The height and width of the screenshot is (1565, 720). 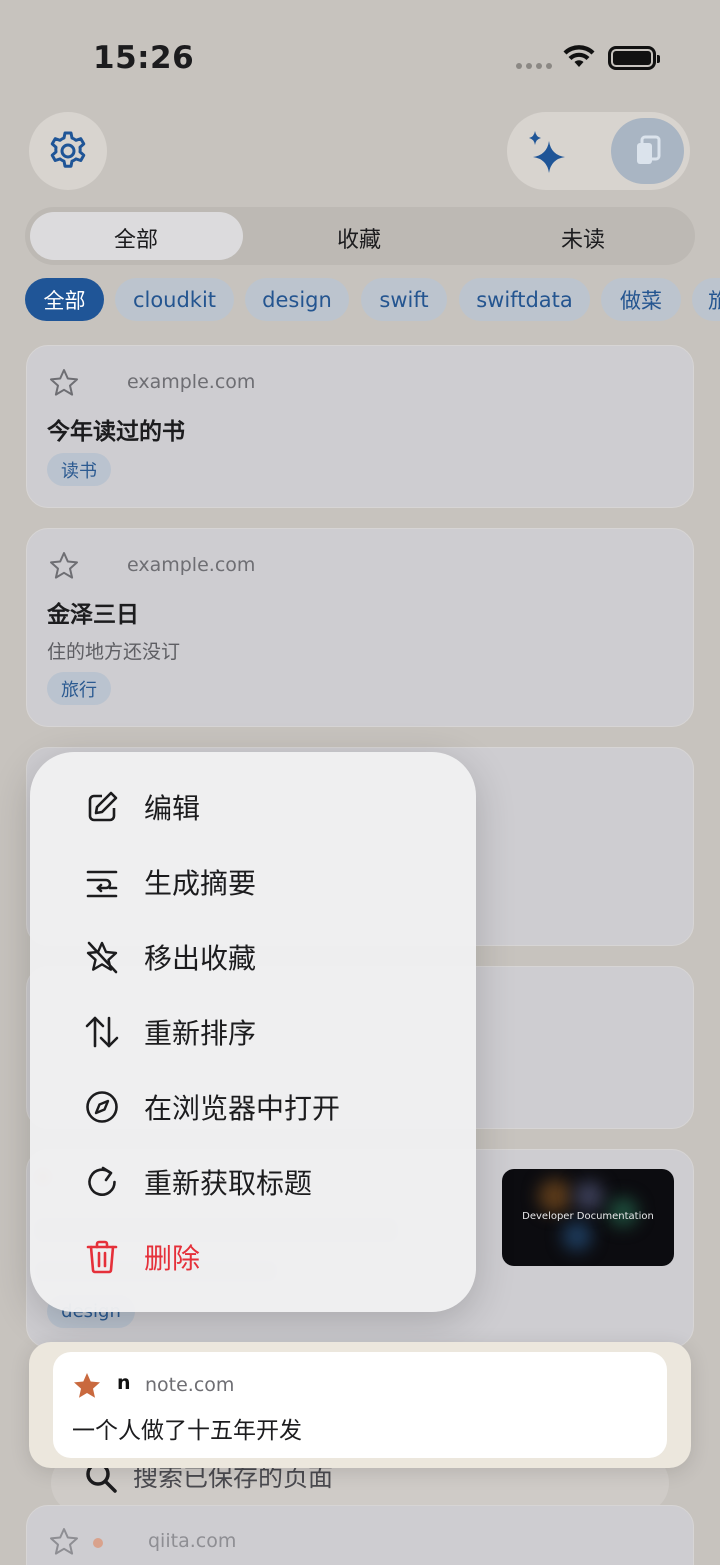 What do you see at coordinates (190, 1385) in the screenshot?
I see `card-domain: note.com` at bounding box center [190, 1385].